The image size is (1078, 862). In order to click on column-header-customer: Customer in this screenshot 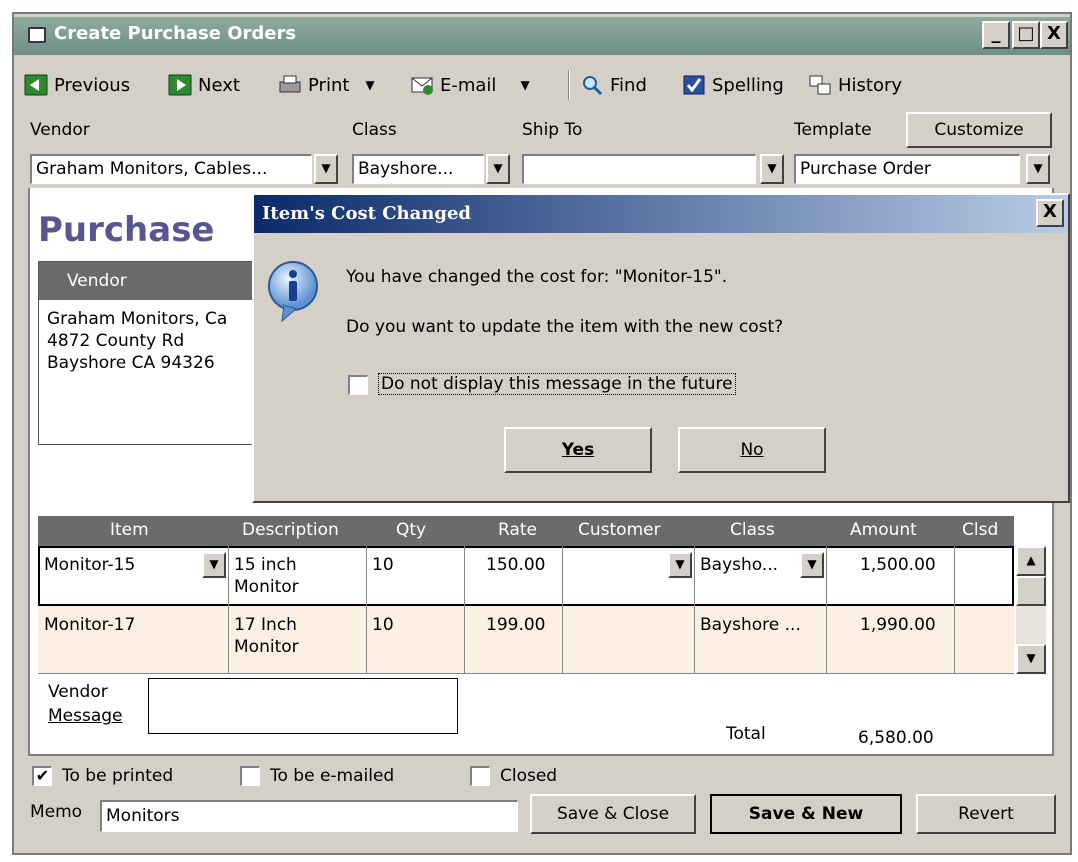, I will do `click(619, 530)`.